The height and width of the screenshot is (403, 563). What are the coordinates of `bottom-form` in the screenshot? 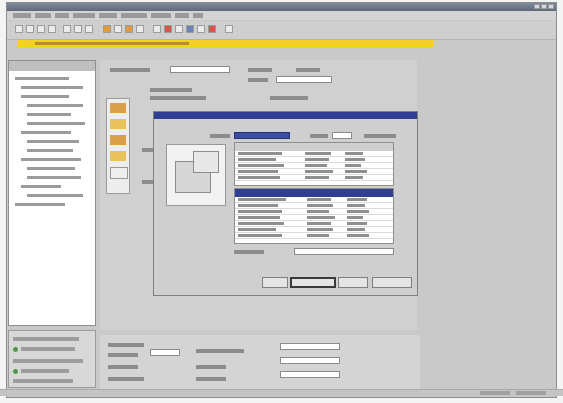 It's located at (260, 362).